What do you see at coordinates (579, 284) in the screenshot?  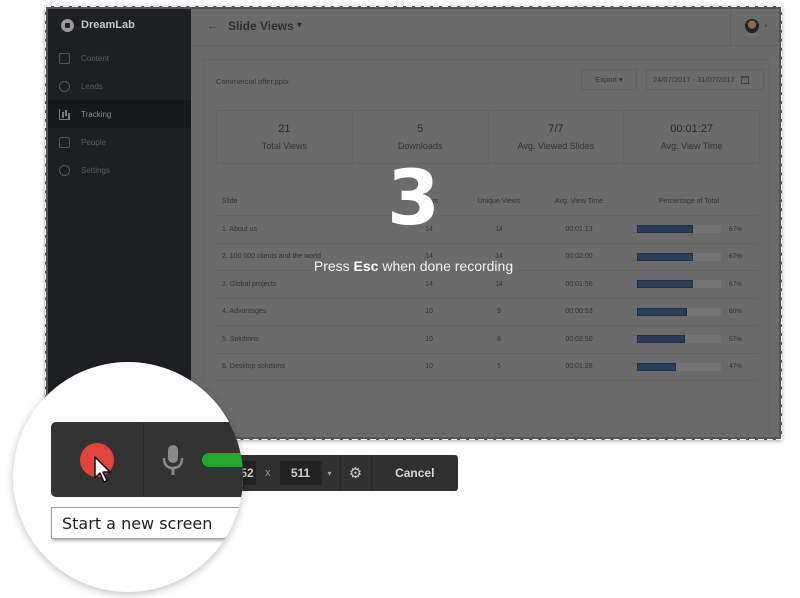 I see `cell-avg-view-time: 00:01:56` at bounding box center [579, 284].